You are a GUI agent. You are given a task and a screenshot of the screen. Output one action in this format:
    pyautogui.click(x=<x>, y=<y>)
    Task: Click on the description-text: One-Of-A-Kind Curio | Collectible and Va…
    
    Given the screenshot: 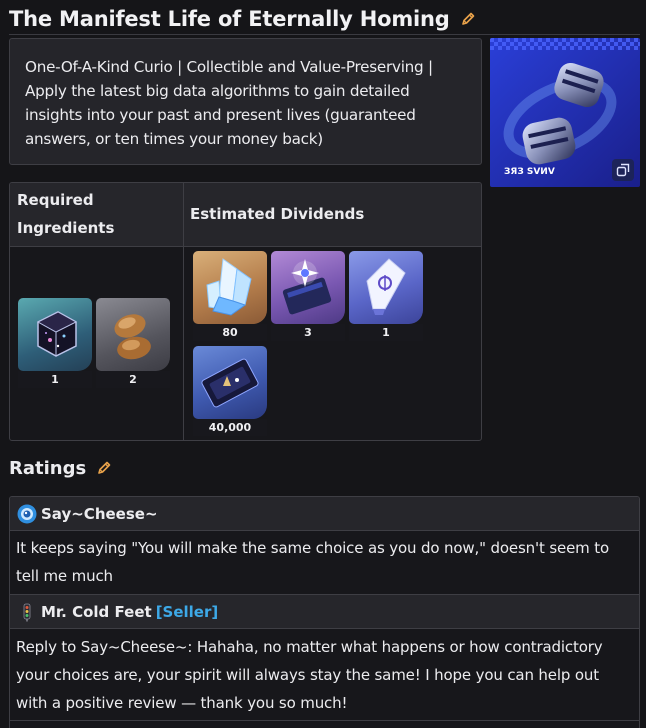 What is the action you would take?
    pyautogui.click(x=229, y=103)
    